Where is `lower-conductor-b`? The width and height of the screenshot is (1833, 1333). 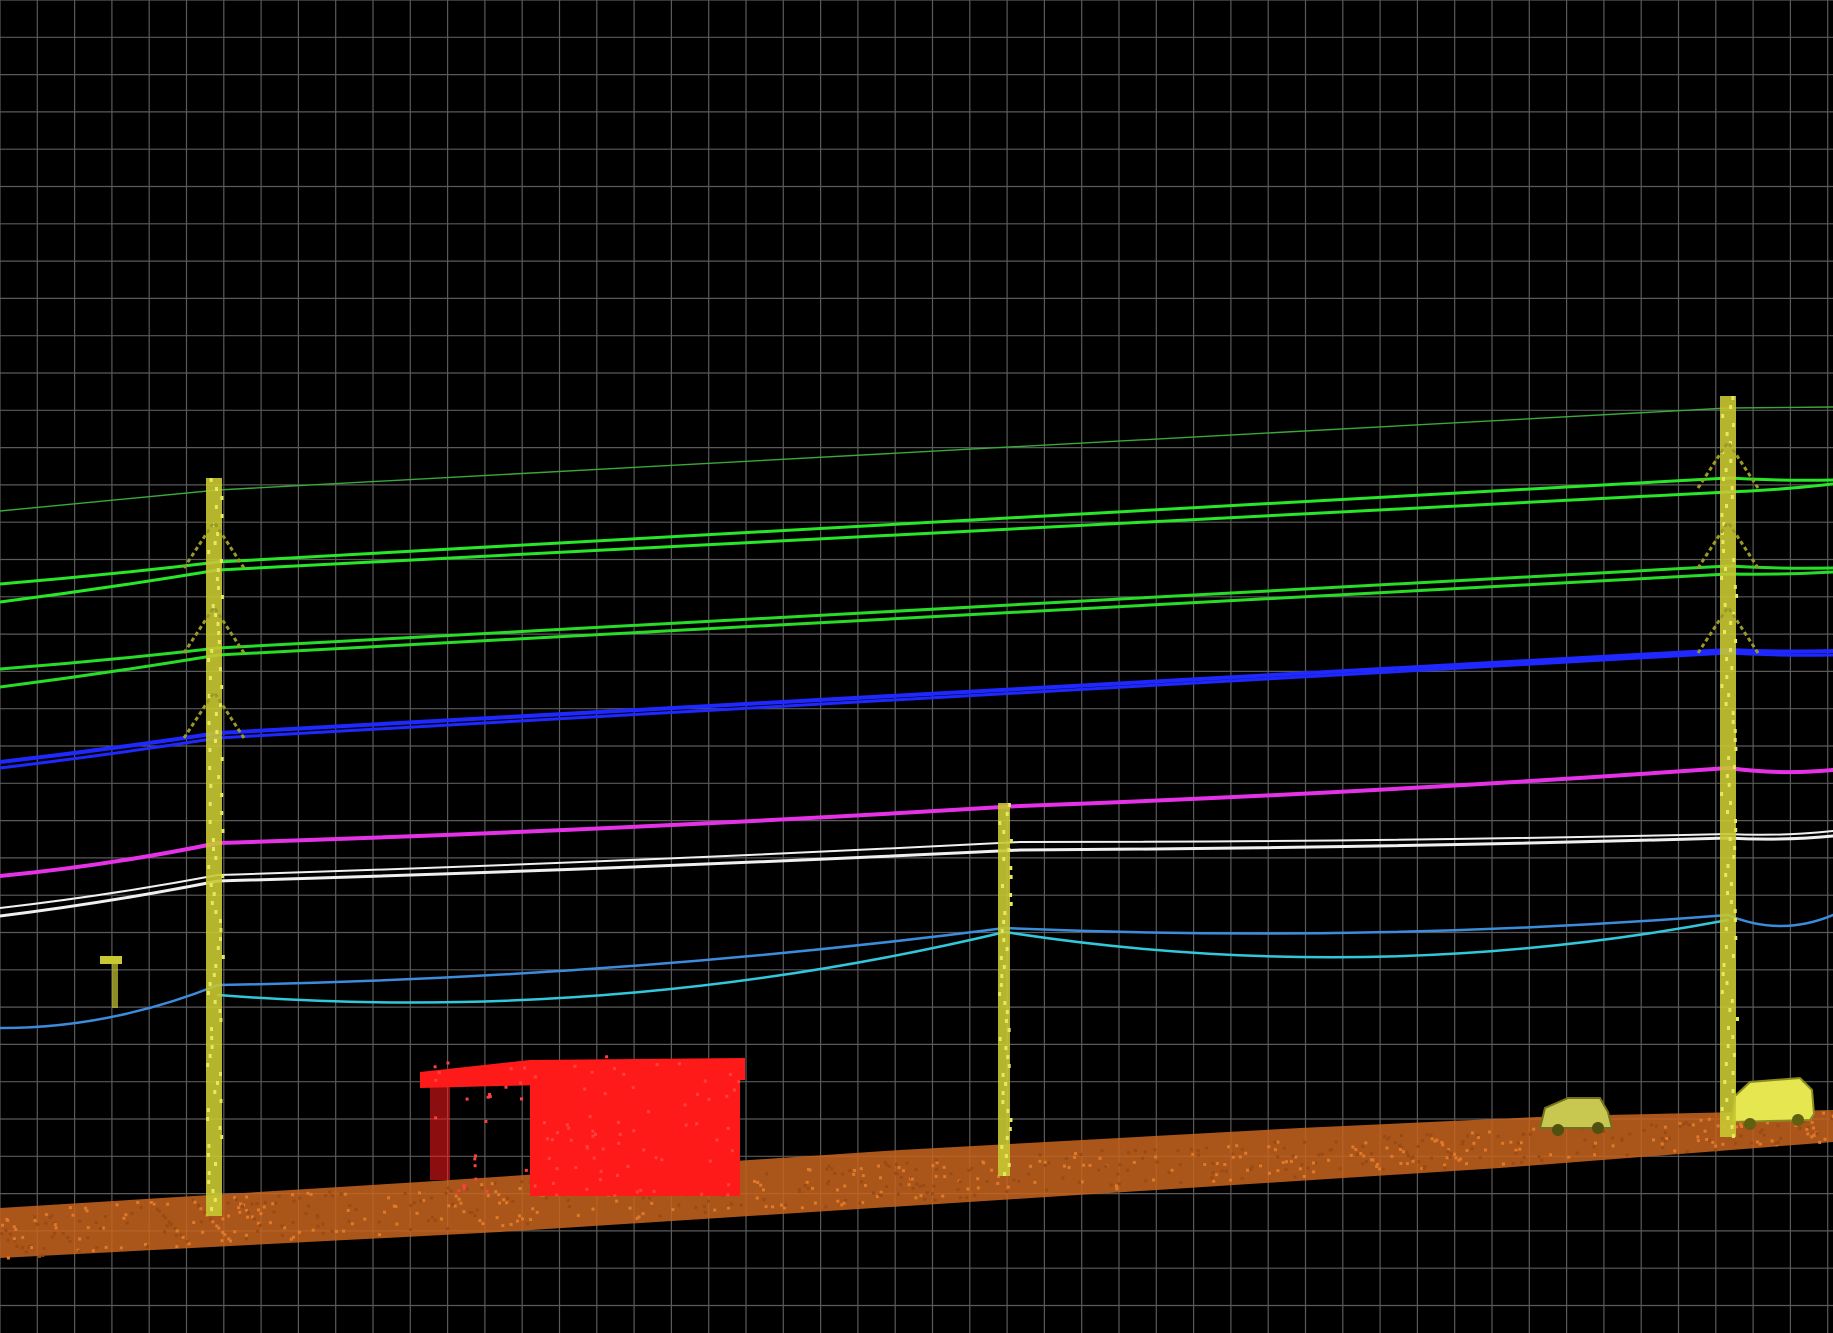
lower-conductor-b is located at coordinates (916, 629).